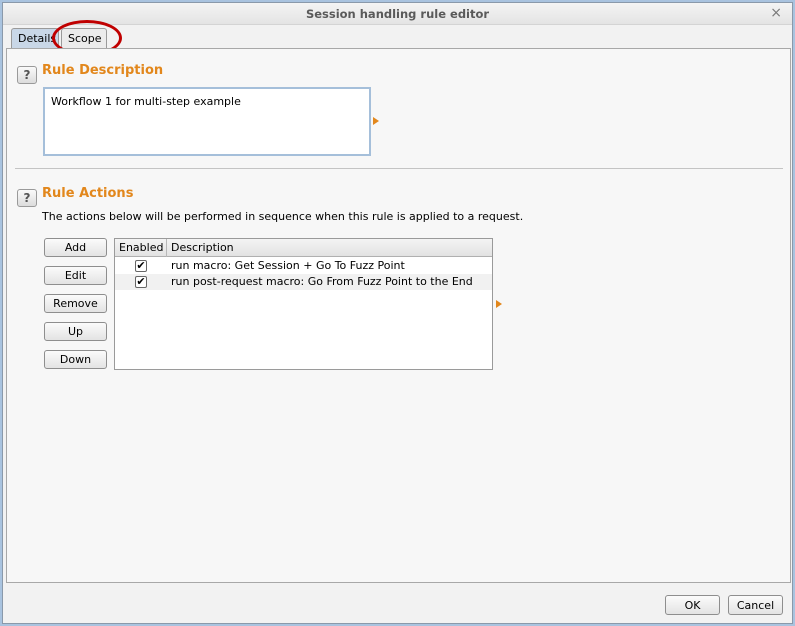 The image size is (795, 626). I want to click on dialog-title: Session handling rule editor, so click(397, 14).